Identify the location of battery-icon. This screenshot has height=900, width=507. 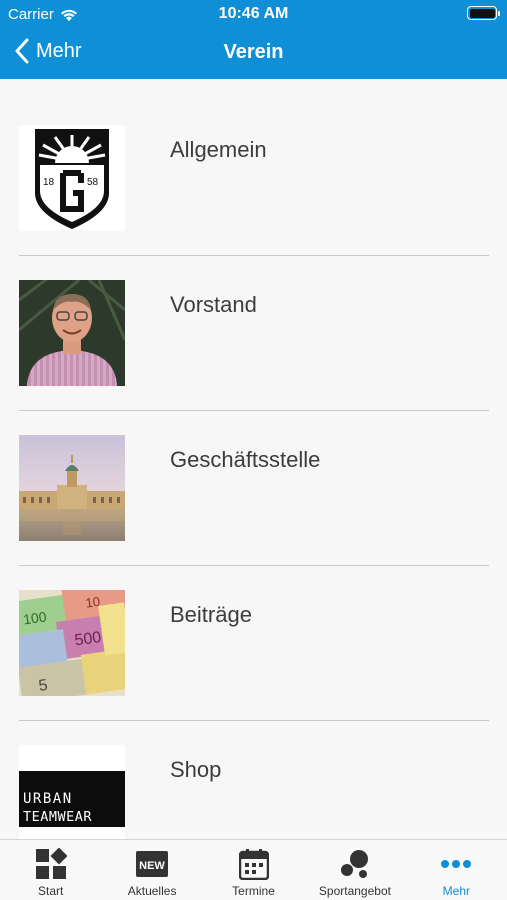
(483, 13).